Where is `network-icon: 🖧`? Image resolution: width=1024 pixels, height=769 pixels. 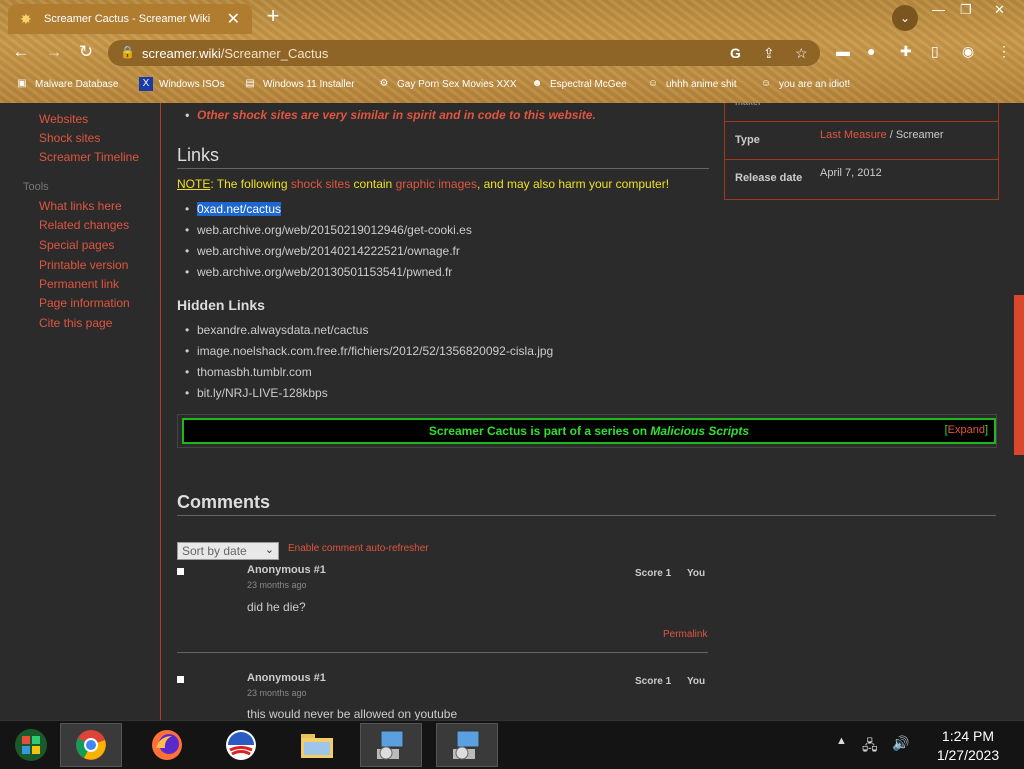
network-icon: 🖧 is located at coordinates (870, 747).